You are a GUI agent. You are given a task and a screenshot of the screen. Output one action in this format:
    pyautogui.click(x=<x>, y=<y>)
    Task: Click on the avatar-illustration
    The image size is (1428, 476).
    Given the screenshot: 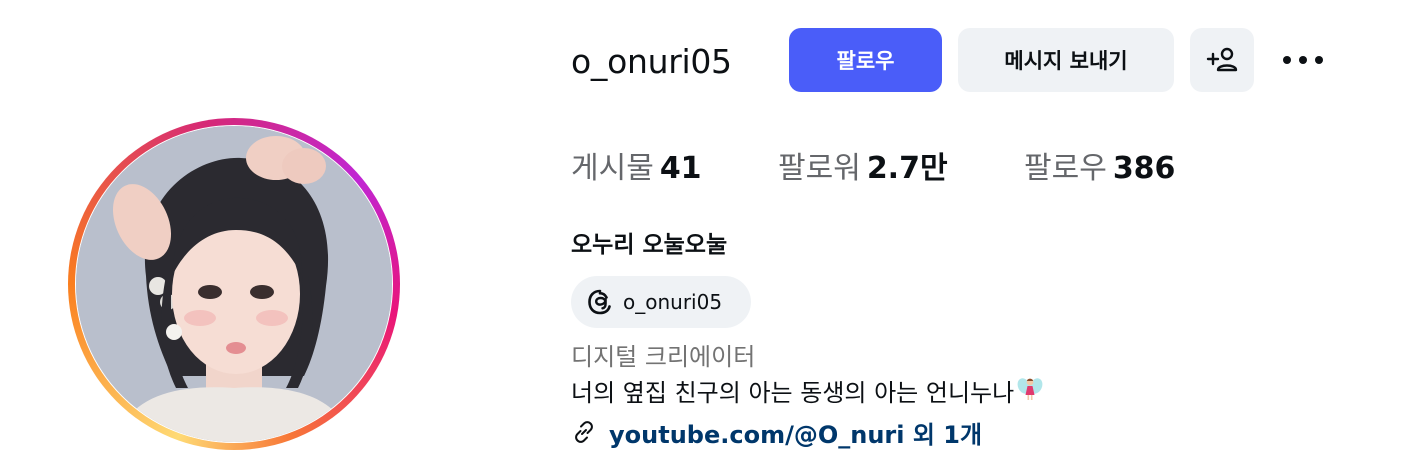 What is the action you would take?
    pyautogui.click(x=234, y=284)
    